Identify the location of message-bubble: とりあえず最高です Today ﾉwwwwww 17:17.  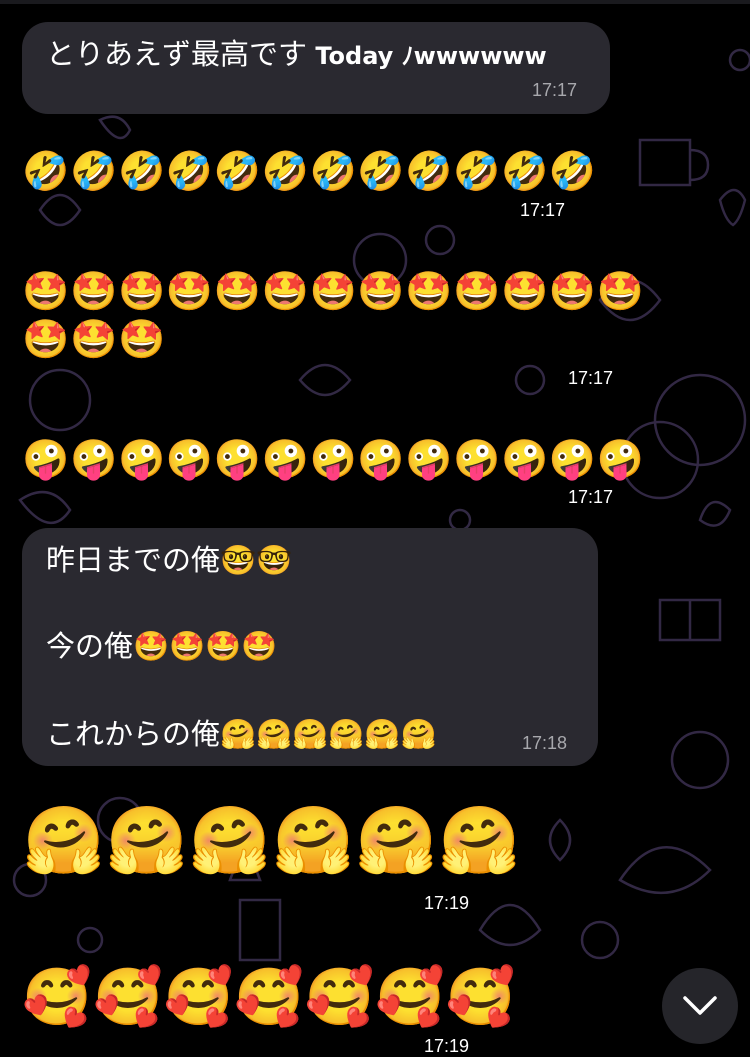
(316, 68).